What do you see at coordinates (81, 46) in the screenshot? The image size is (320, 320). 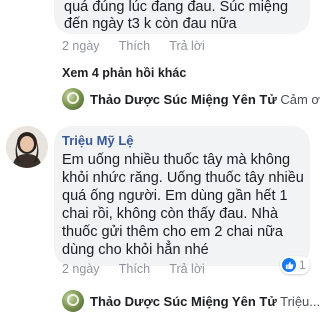 I see `top-comment-time: 2 ngày` at bounding box center [81, 46].